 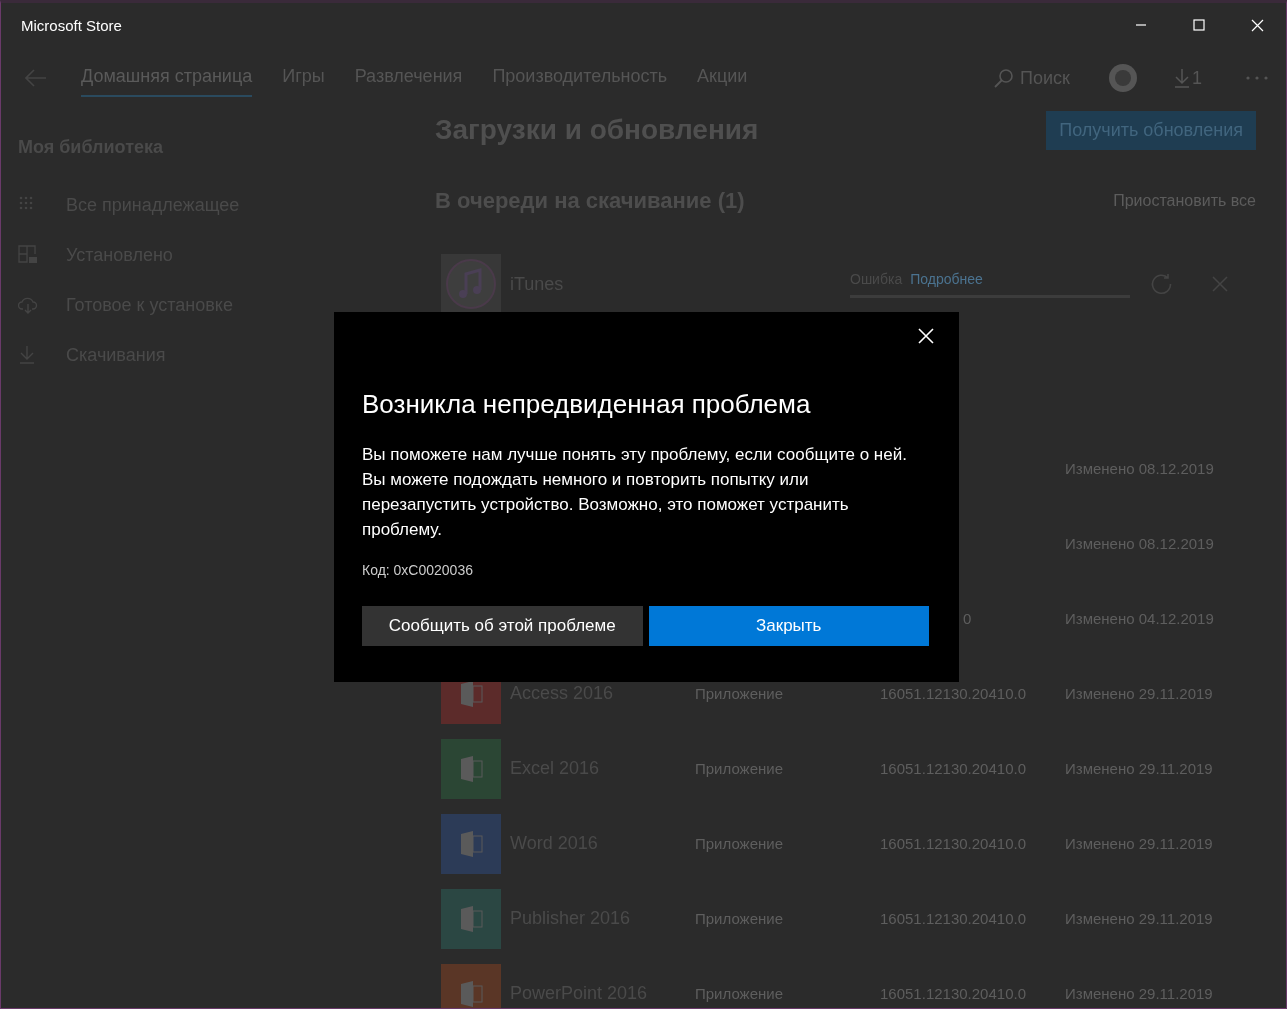 I want to click on back-arrow-icon, so click(x=36, y=78).